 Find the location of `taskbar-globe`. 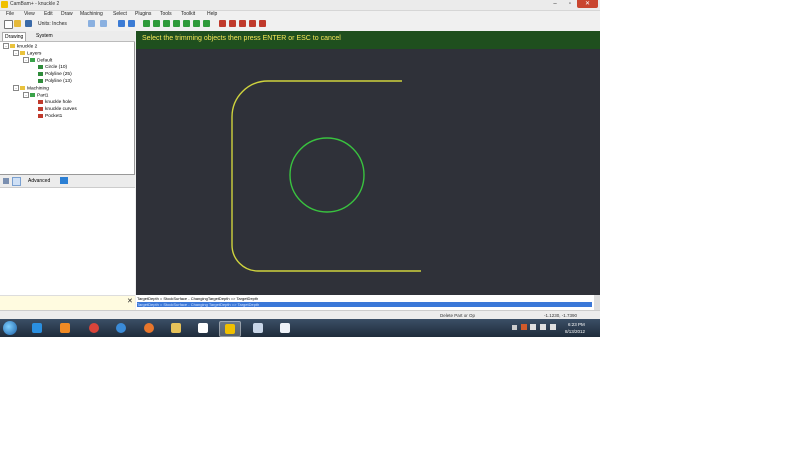

taskbar-globe is located at coordinates (121, 328).